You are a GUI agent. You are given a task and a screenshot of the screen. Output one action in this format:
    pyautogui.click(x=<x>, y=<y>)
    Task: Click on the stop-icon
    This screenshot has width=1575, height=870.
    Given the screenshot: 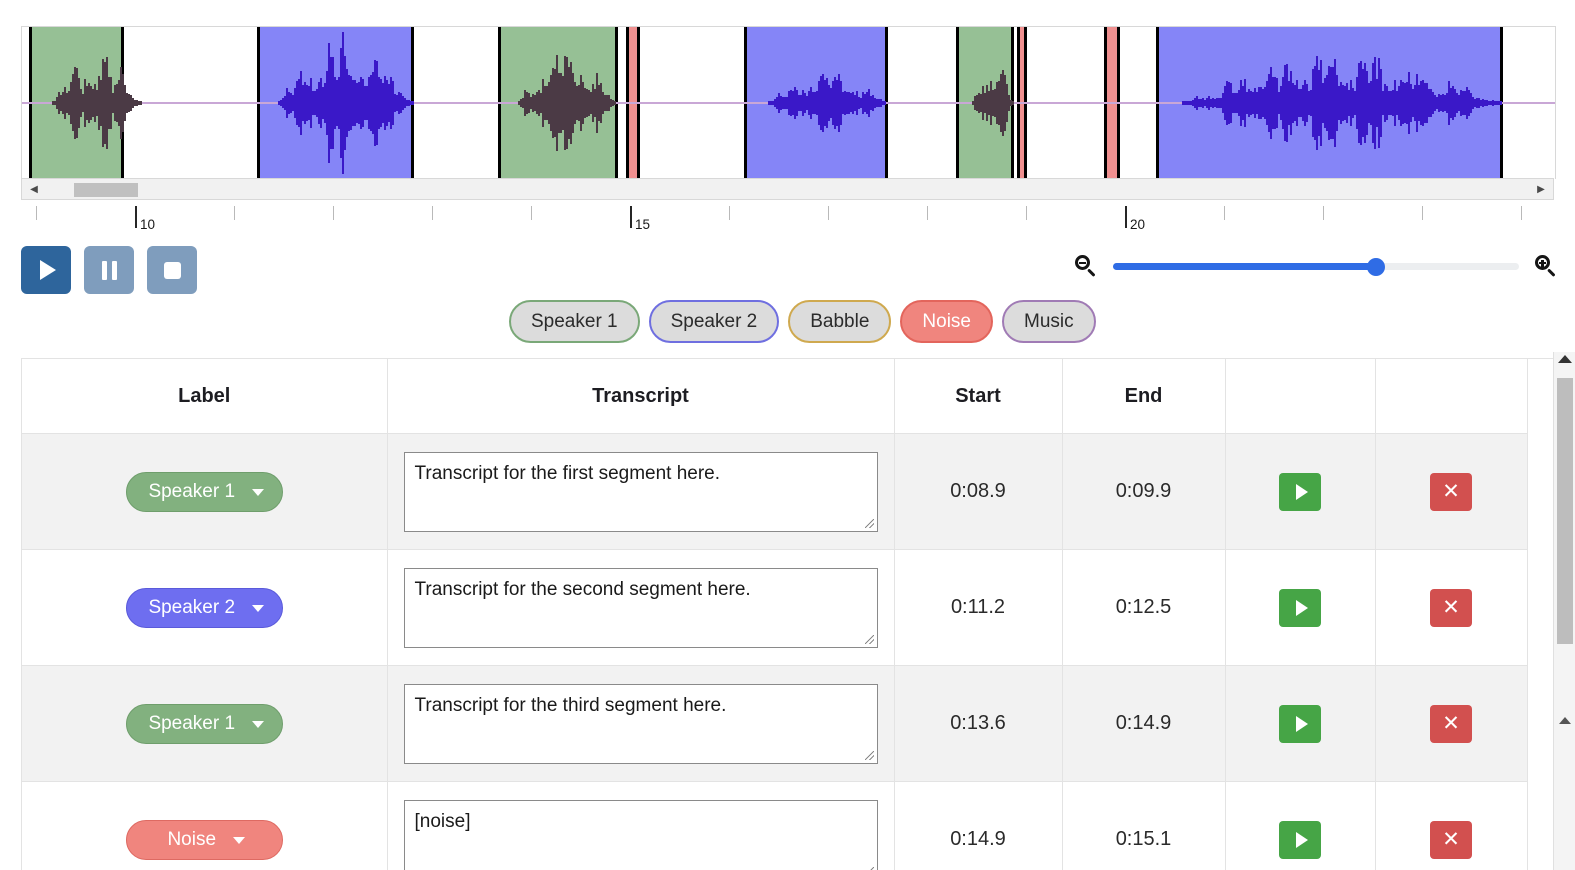 What is the action you would take?
    pyautogui.click(x=172, y=270)
    